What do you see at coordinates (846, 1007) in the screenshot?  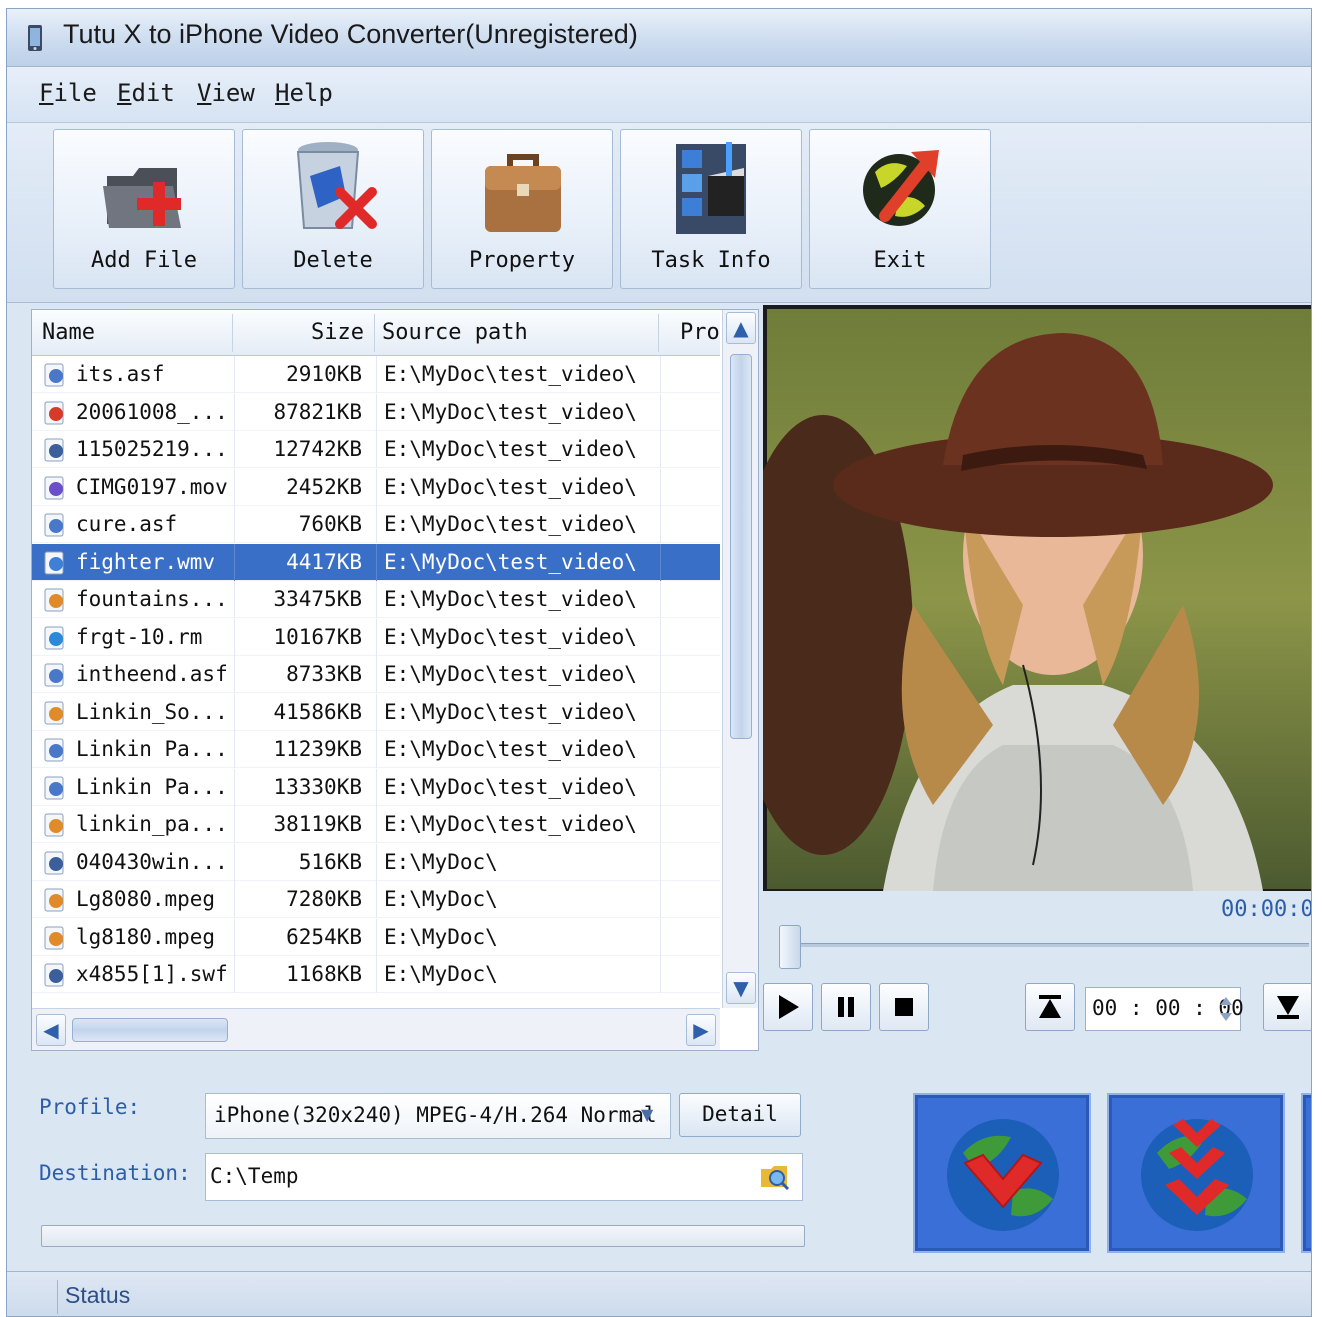 I see `pause-button` at bounding box center [846, 1007].